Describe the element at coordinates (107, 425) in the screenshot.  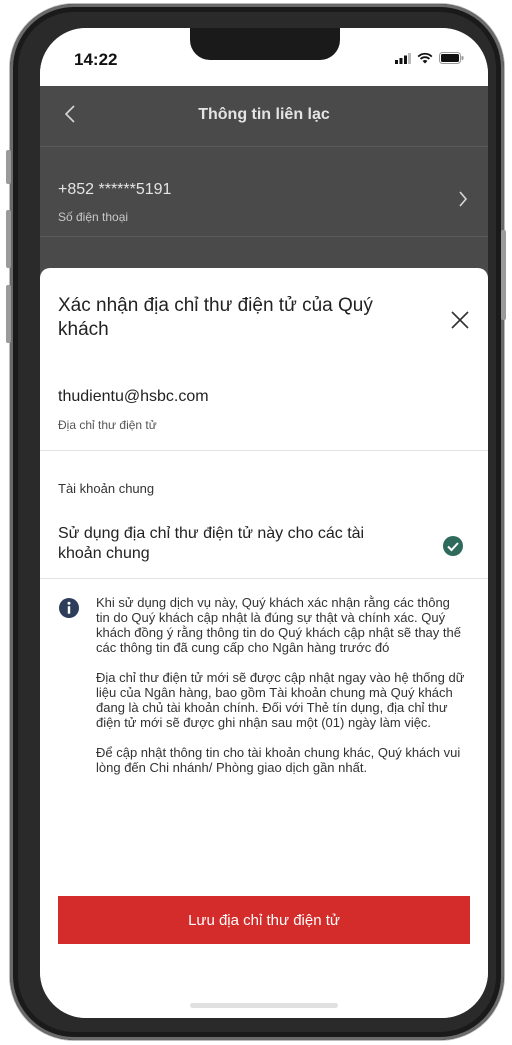
I see `email-label: Địa chỉ thư điện tử` at that location.